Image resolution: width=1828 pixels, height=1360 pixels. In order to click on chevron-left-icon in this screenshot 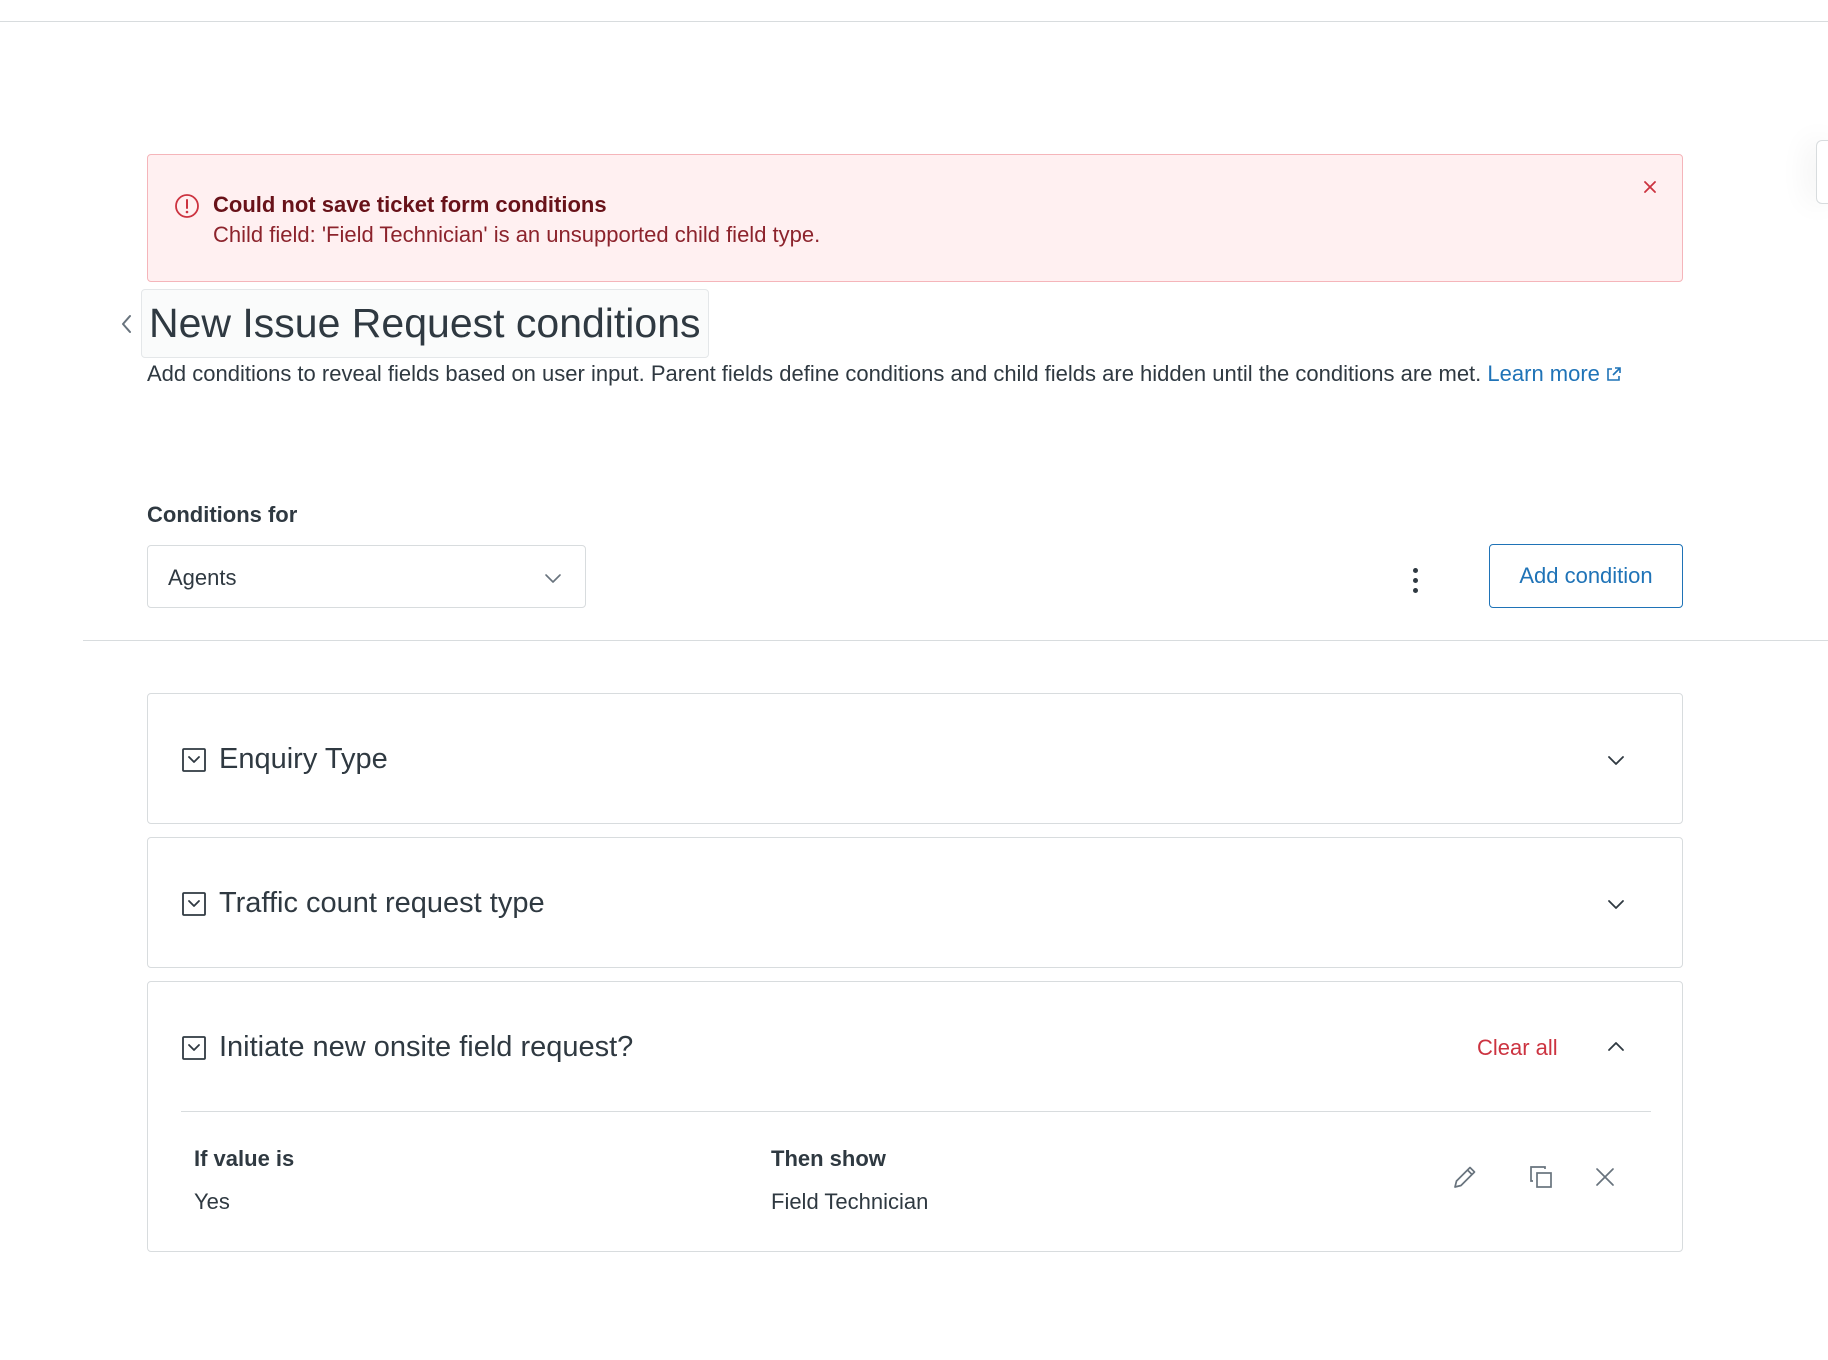, I will do `click(127, 324)`.